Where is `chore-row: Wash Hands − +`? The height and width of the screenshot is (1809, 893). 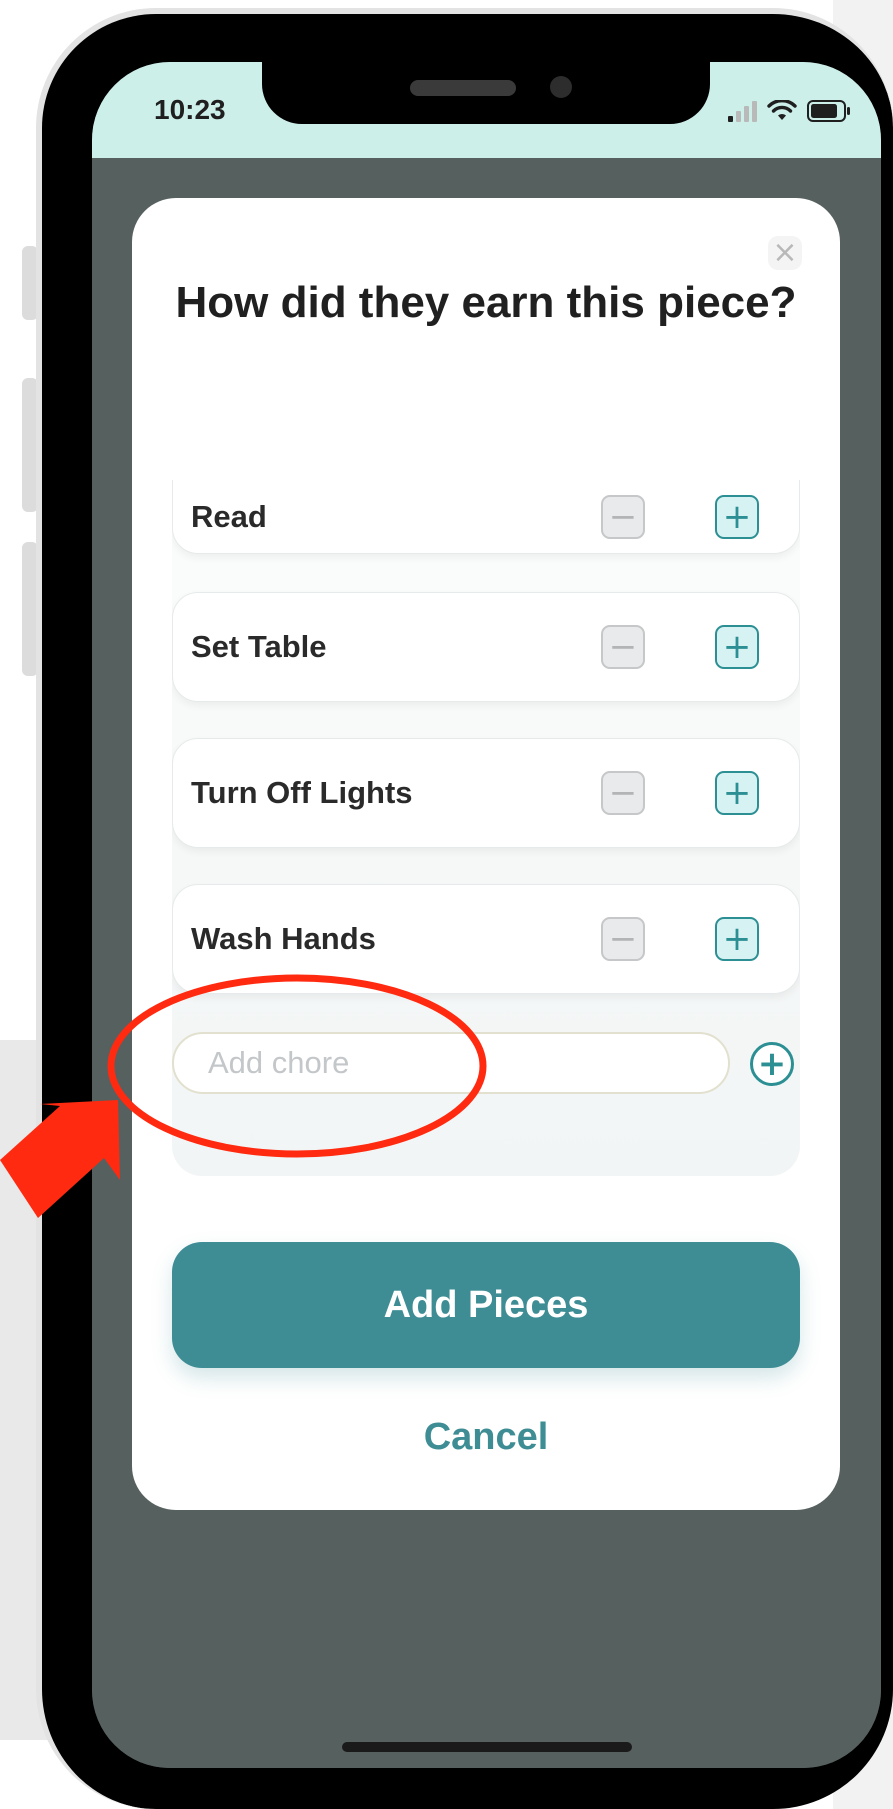
chore-row: Wash Hands − + is located at coordinates (486, 939).